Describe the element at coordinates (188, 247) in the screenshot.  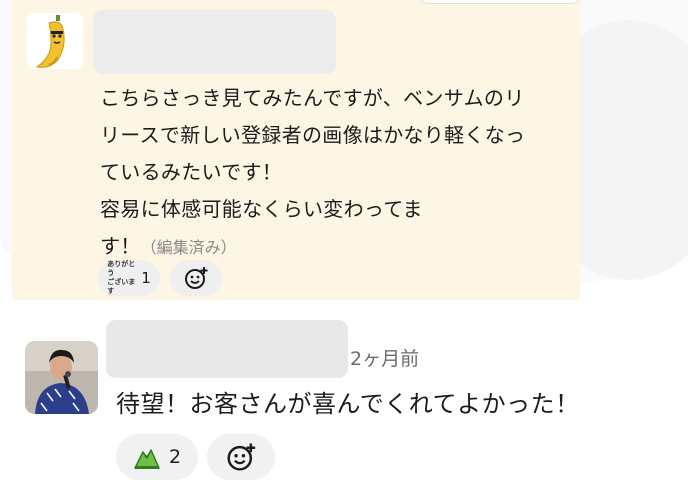
I see `edited-label: （編集済み）` at that location.